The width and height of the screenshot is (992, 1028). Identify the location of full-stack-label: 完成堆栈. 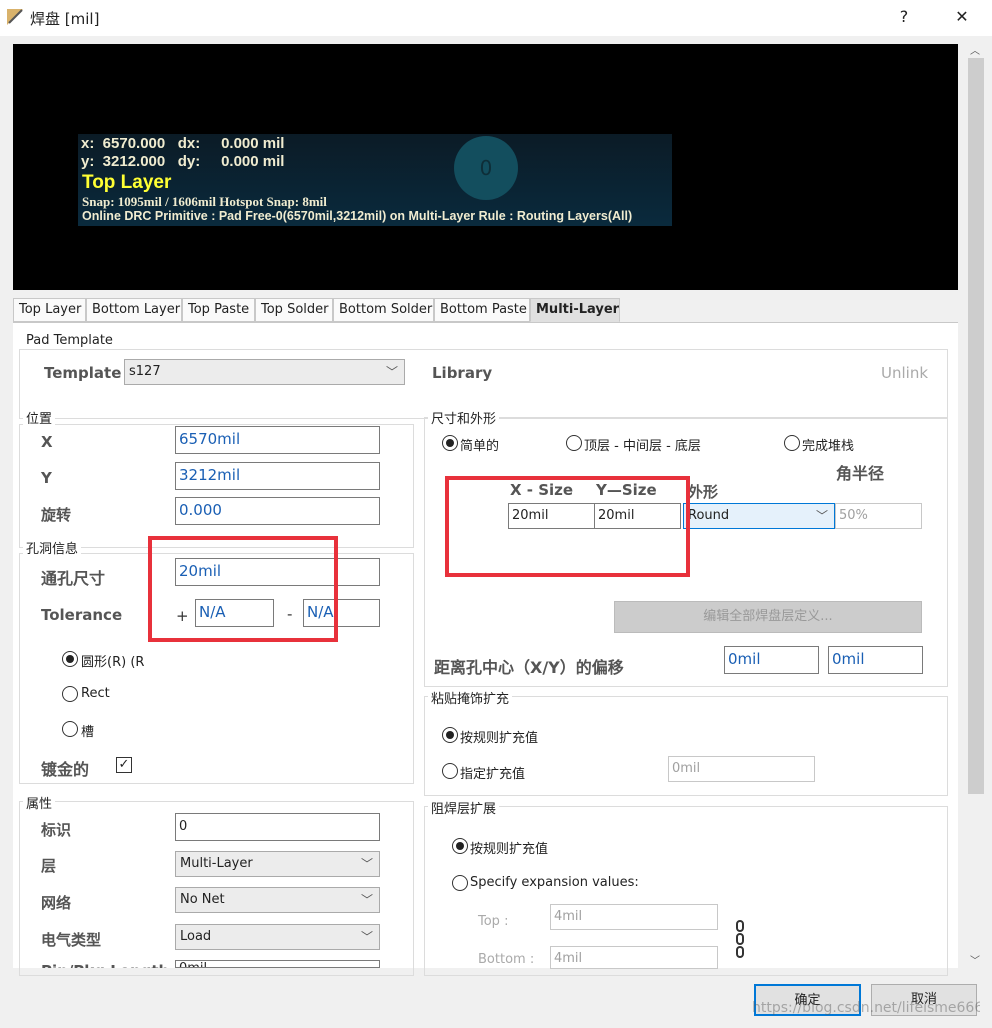
(828, 446).